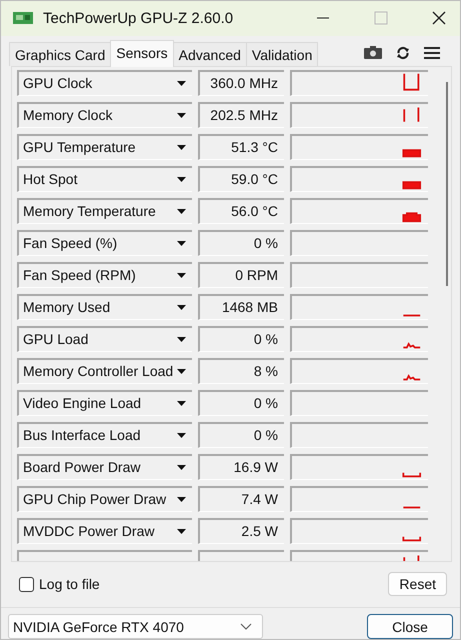 Image resolution: width=461 pixels, height=640 pixels. What do you see at coordinates (241, 275) in the screenshot?
I see `sensor-value: 0 RPM` at bounding box center [241, 275].